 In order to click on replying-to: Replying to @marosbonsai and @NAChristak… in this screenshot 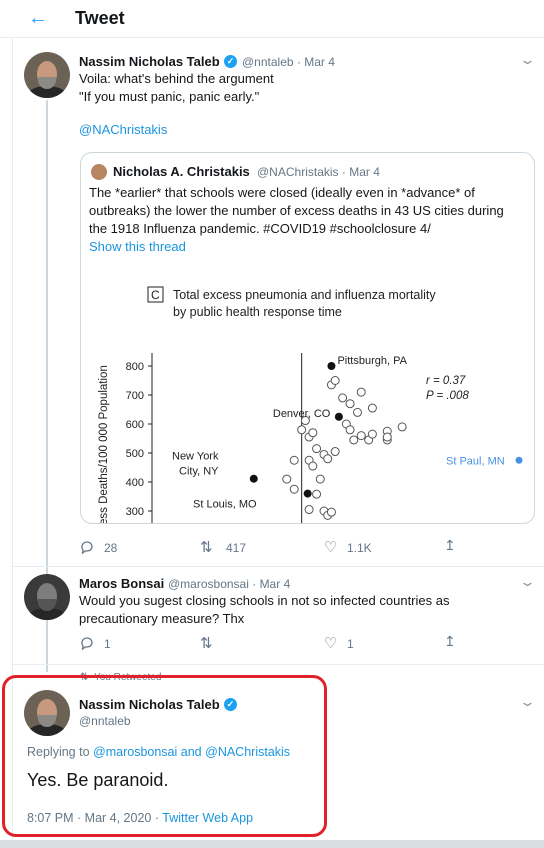, I will do `click(159, 752)`.